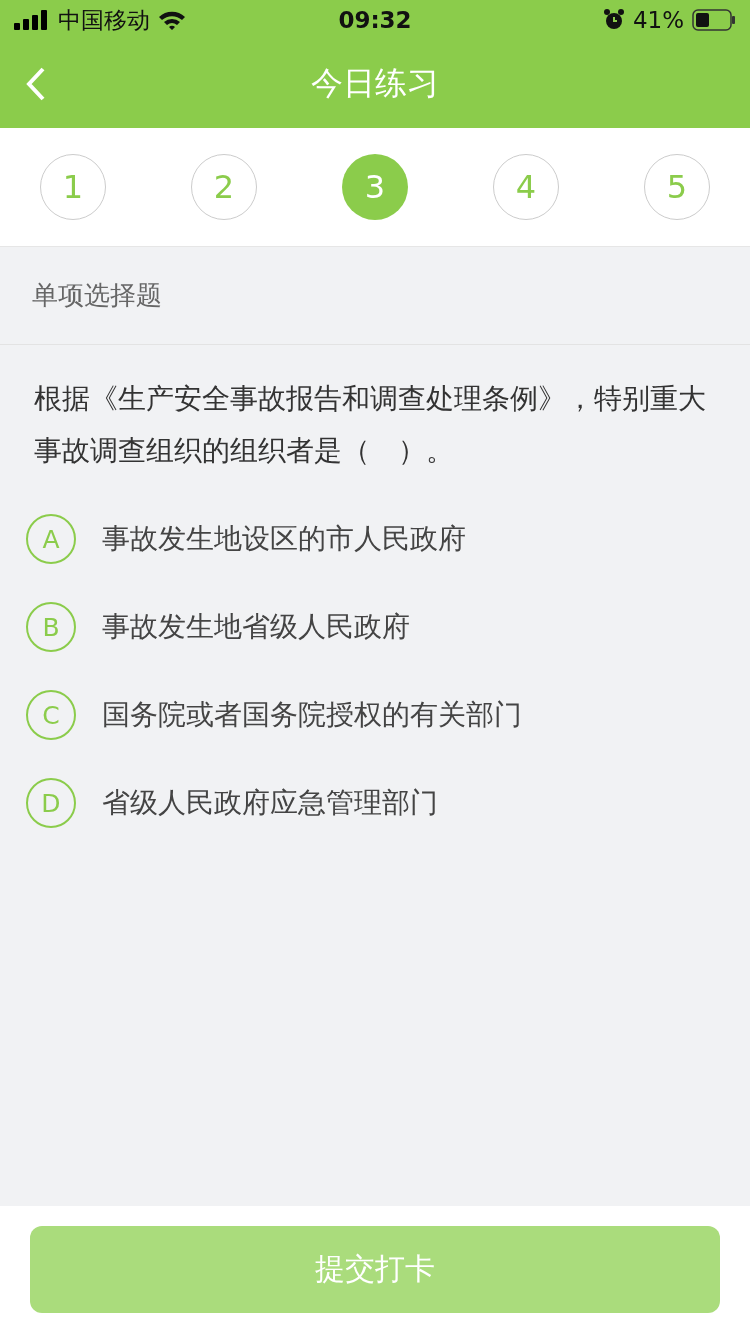  What do you see at coordinates (613, 20) in the screenshot?
I see `alarm-icon` at bounding box center [613, 20].